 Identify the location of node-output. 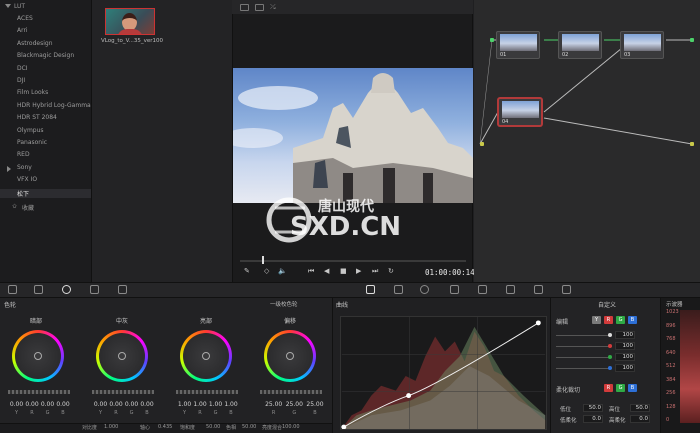
(692, 40).